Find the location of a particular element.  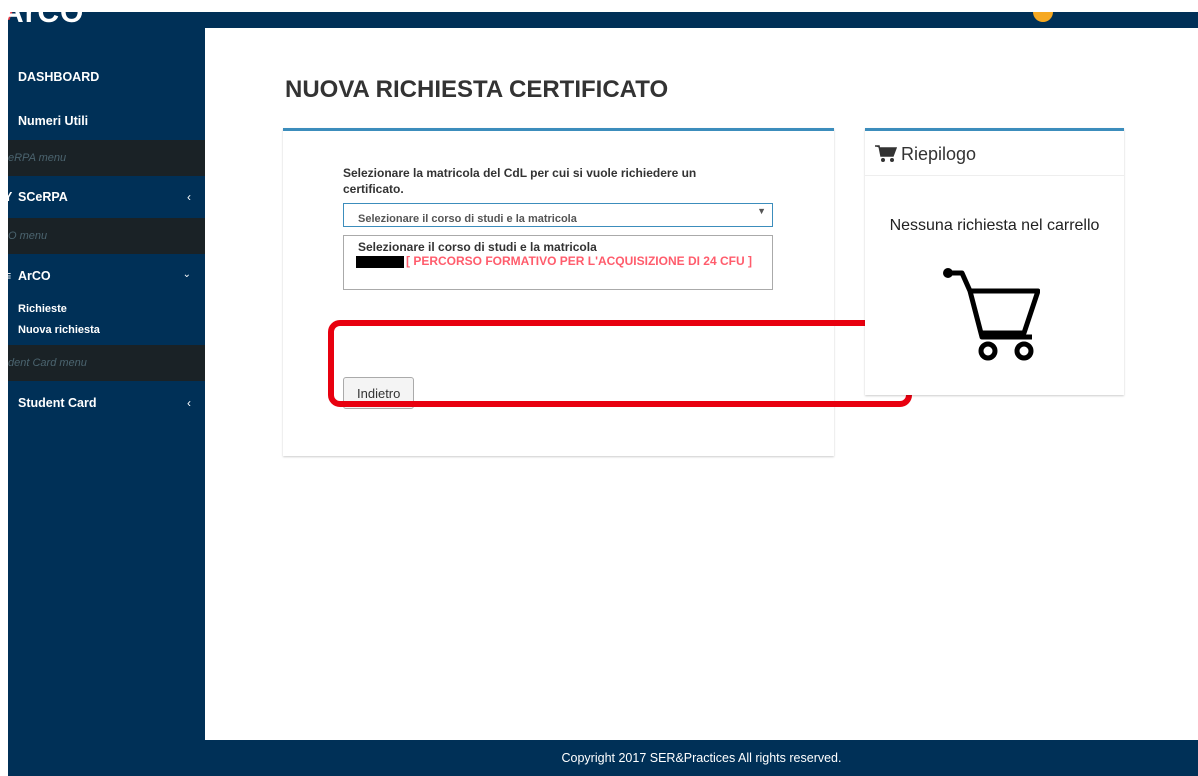

sidebar-item-label: Student Card is located at coordinates (57, 403).